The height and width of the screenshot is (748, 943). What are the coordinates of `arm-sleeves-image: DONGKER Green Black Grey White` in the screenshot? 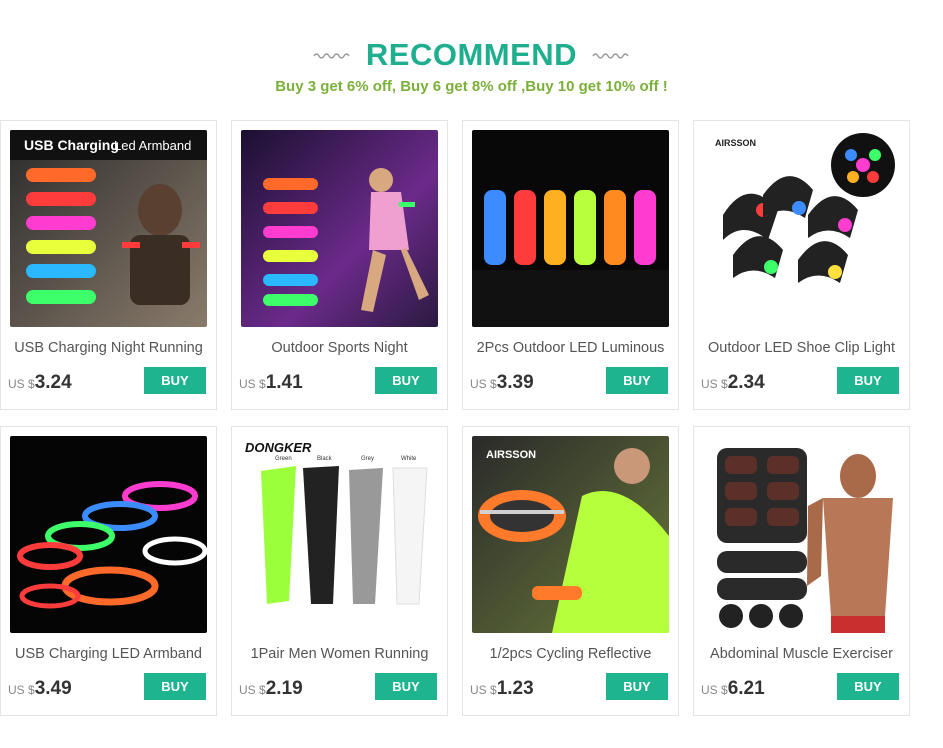 It's located at (339, 534).